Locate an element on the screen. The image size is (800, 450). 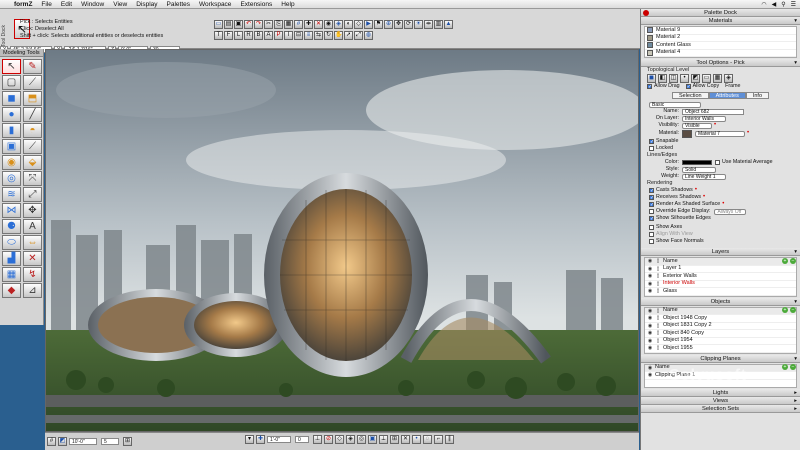
objects-header: Objects ▾ is located at coordinates (720, 301).